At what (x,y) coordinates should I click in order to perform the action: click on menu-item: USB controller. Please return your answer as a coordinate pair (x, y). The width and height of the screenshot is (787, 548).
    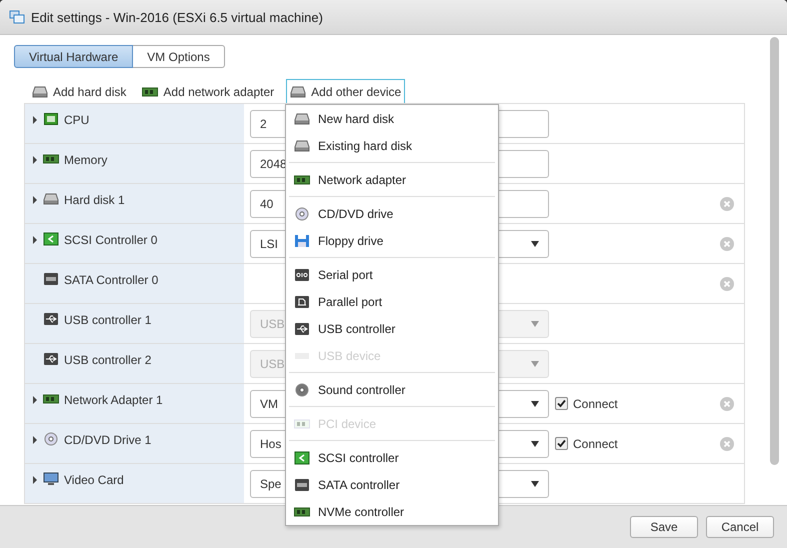
    Looking at the image, I should click on (392, 328).